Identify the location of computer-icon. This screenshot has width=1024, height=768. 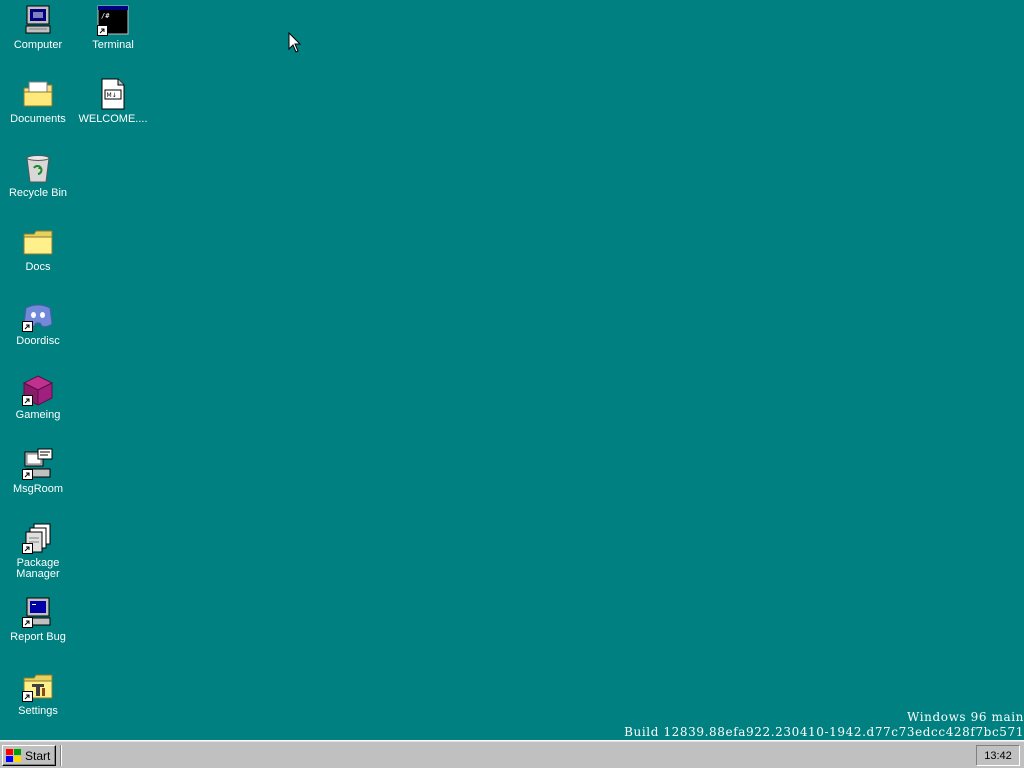
(38, 20).